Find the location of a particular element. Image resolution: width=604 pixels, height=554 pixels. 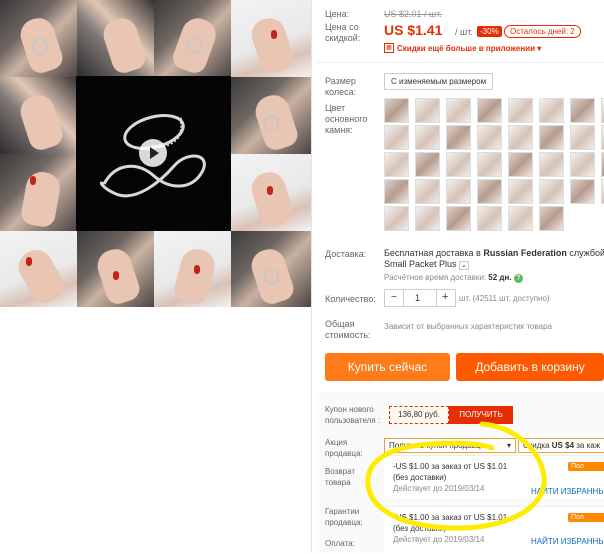

eta: Расчётное время доставки: 52 дн. ? is located at coordinates (453, 278).